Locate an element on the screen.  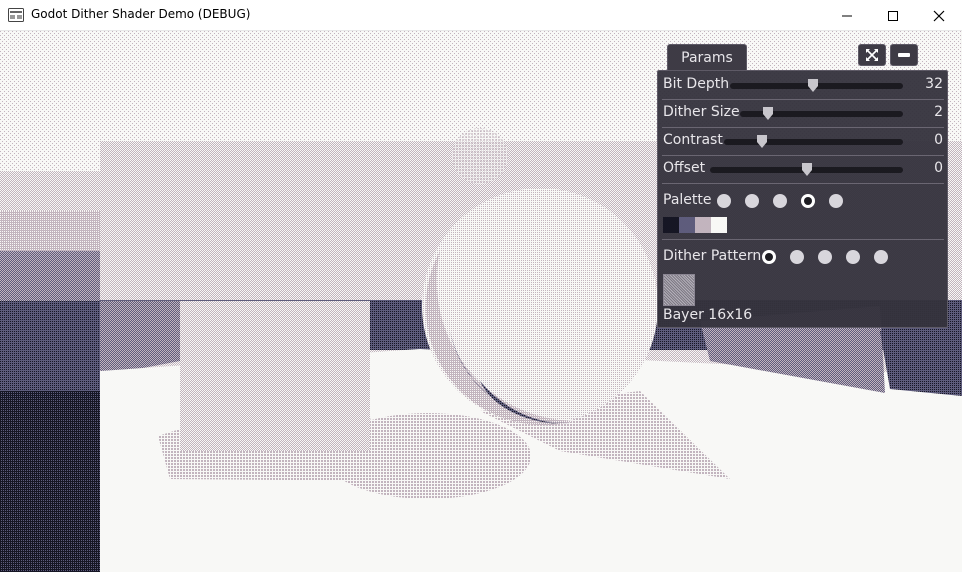
close-button is located at coordinates (939, 15).